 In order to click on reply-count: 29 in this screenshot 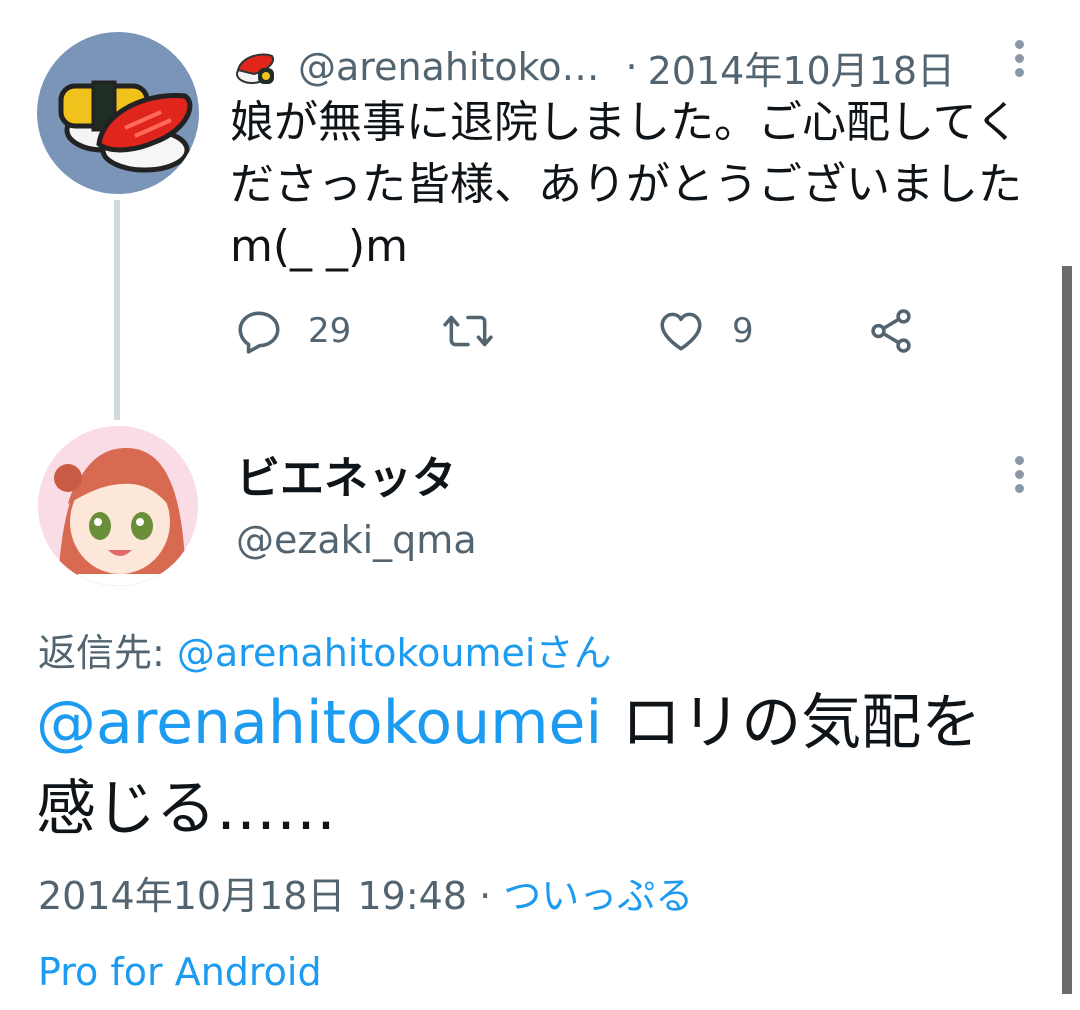, I will do `click(330, 331)`.